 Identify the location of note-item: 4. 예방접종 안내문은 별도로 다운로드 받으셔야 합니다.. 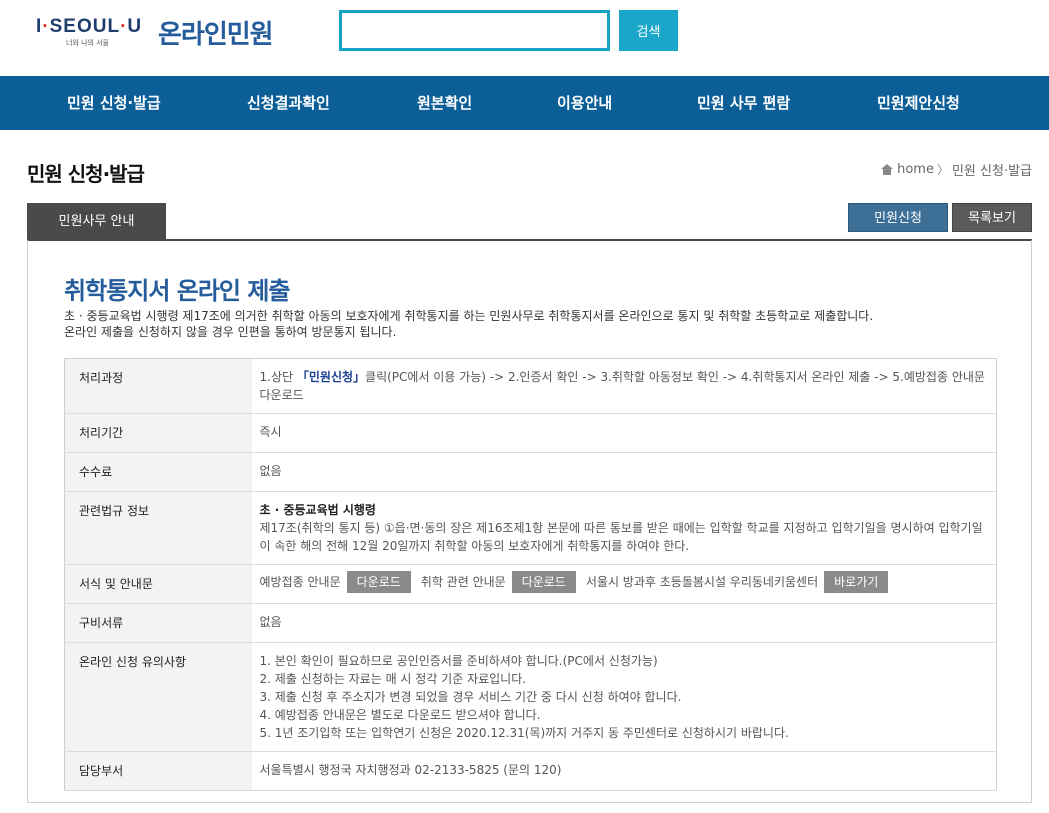
(400, 715).